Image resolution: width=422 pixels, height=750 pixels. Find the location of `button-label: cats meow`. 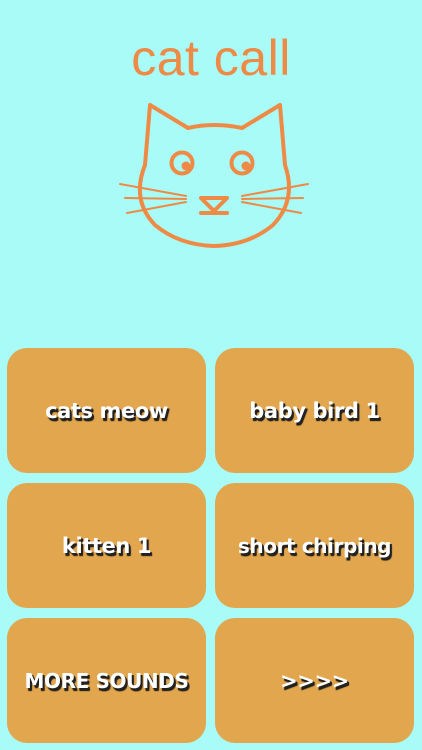

button-label: cats meow is located at coordinates (106, 410).